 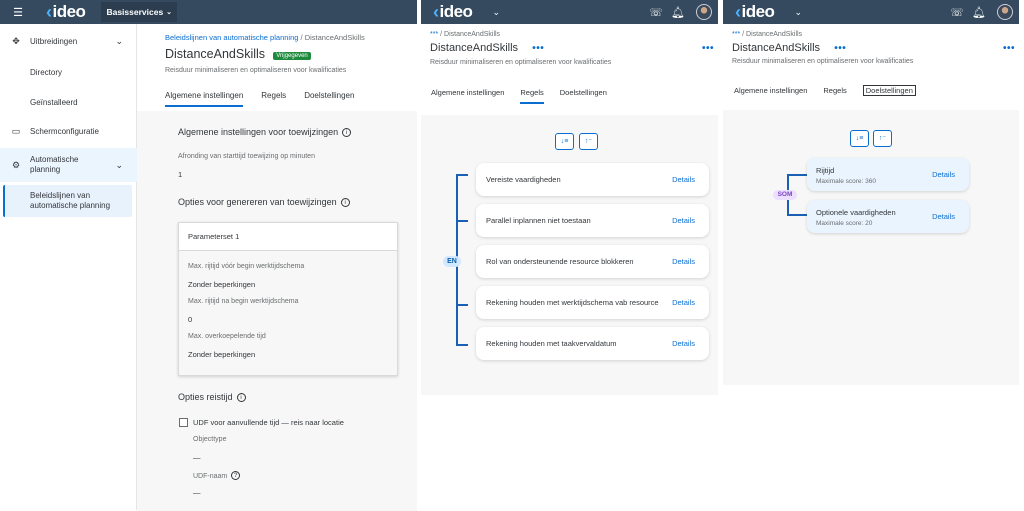 What do you see at coordinates (197, 457) in the screenshot?
I see `object-type-value: —` at bounding box center [197, 457].